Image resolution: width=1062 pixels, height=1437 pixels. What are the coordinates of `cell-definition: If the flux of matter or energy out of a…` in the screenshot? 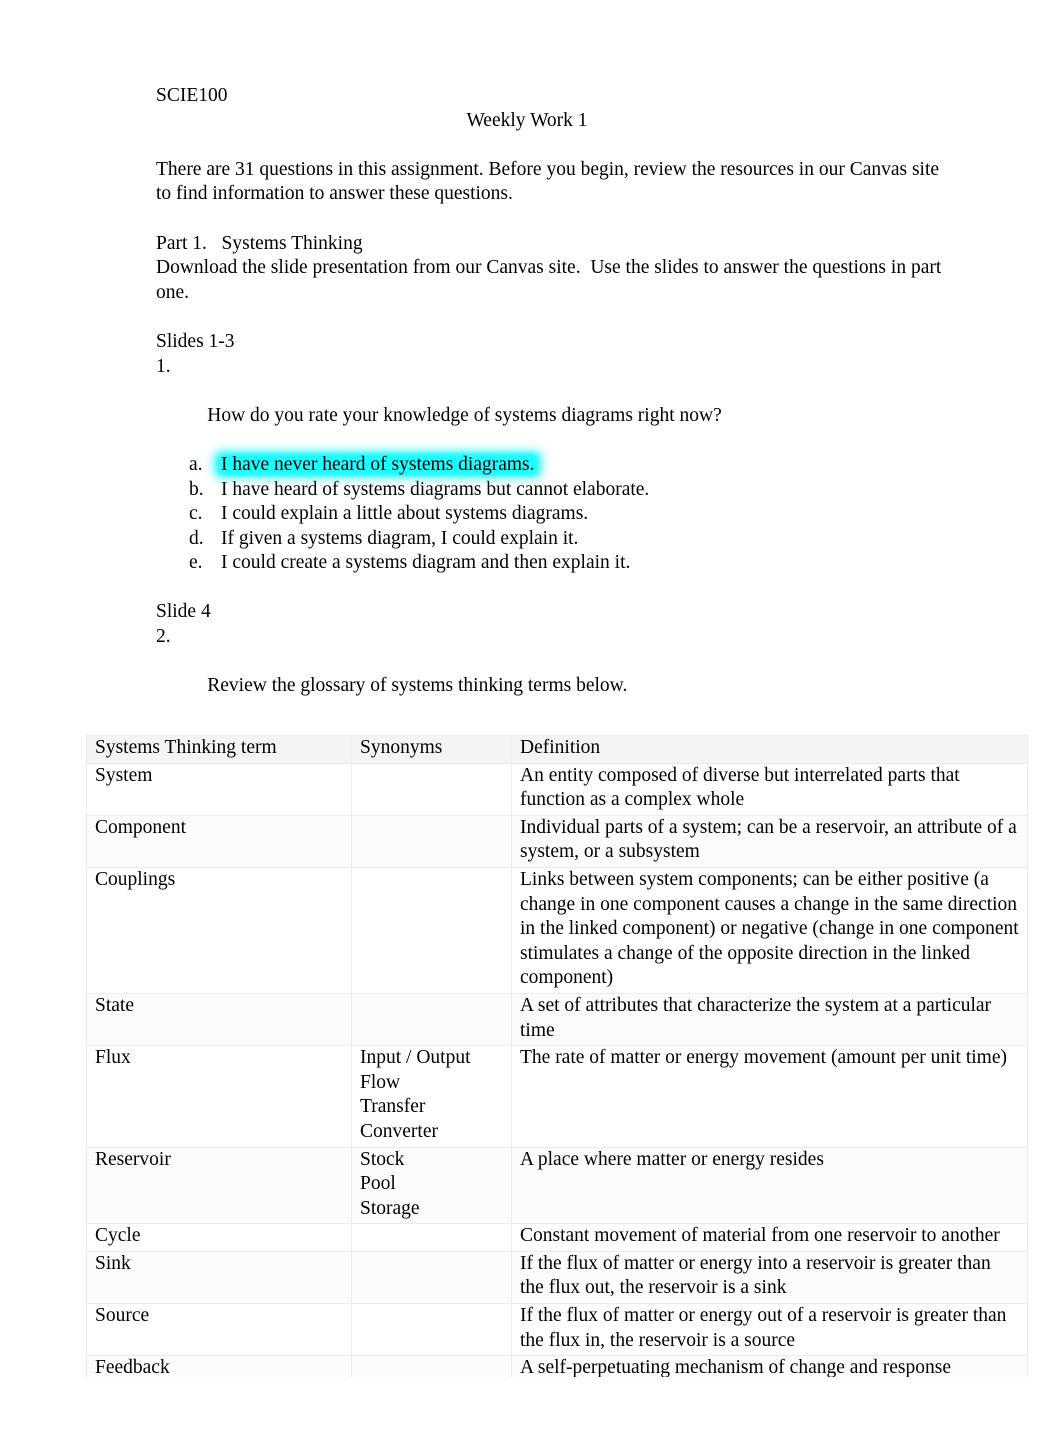 It's located at (769, 1330).